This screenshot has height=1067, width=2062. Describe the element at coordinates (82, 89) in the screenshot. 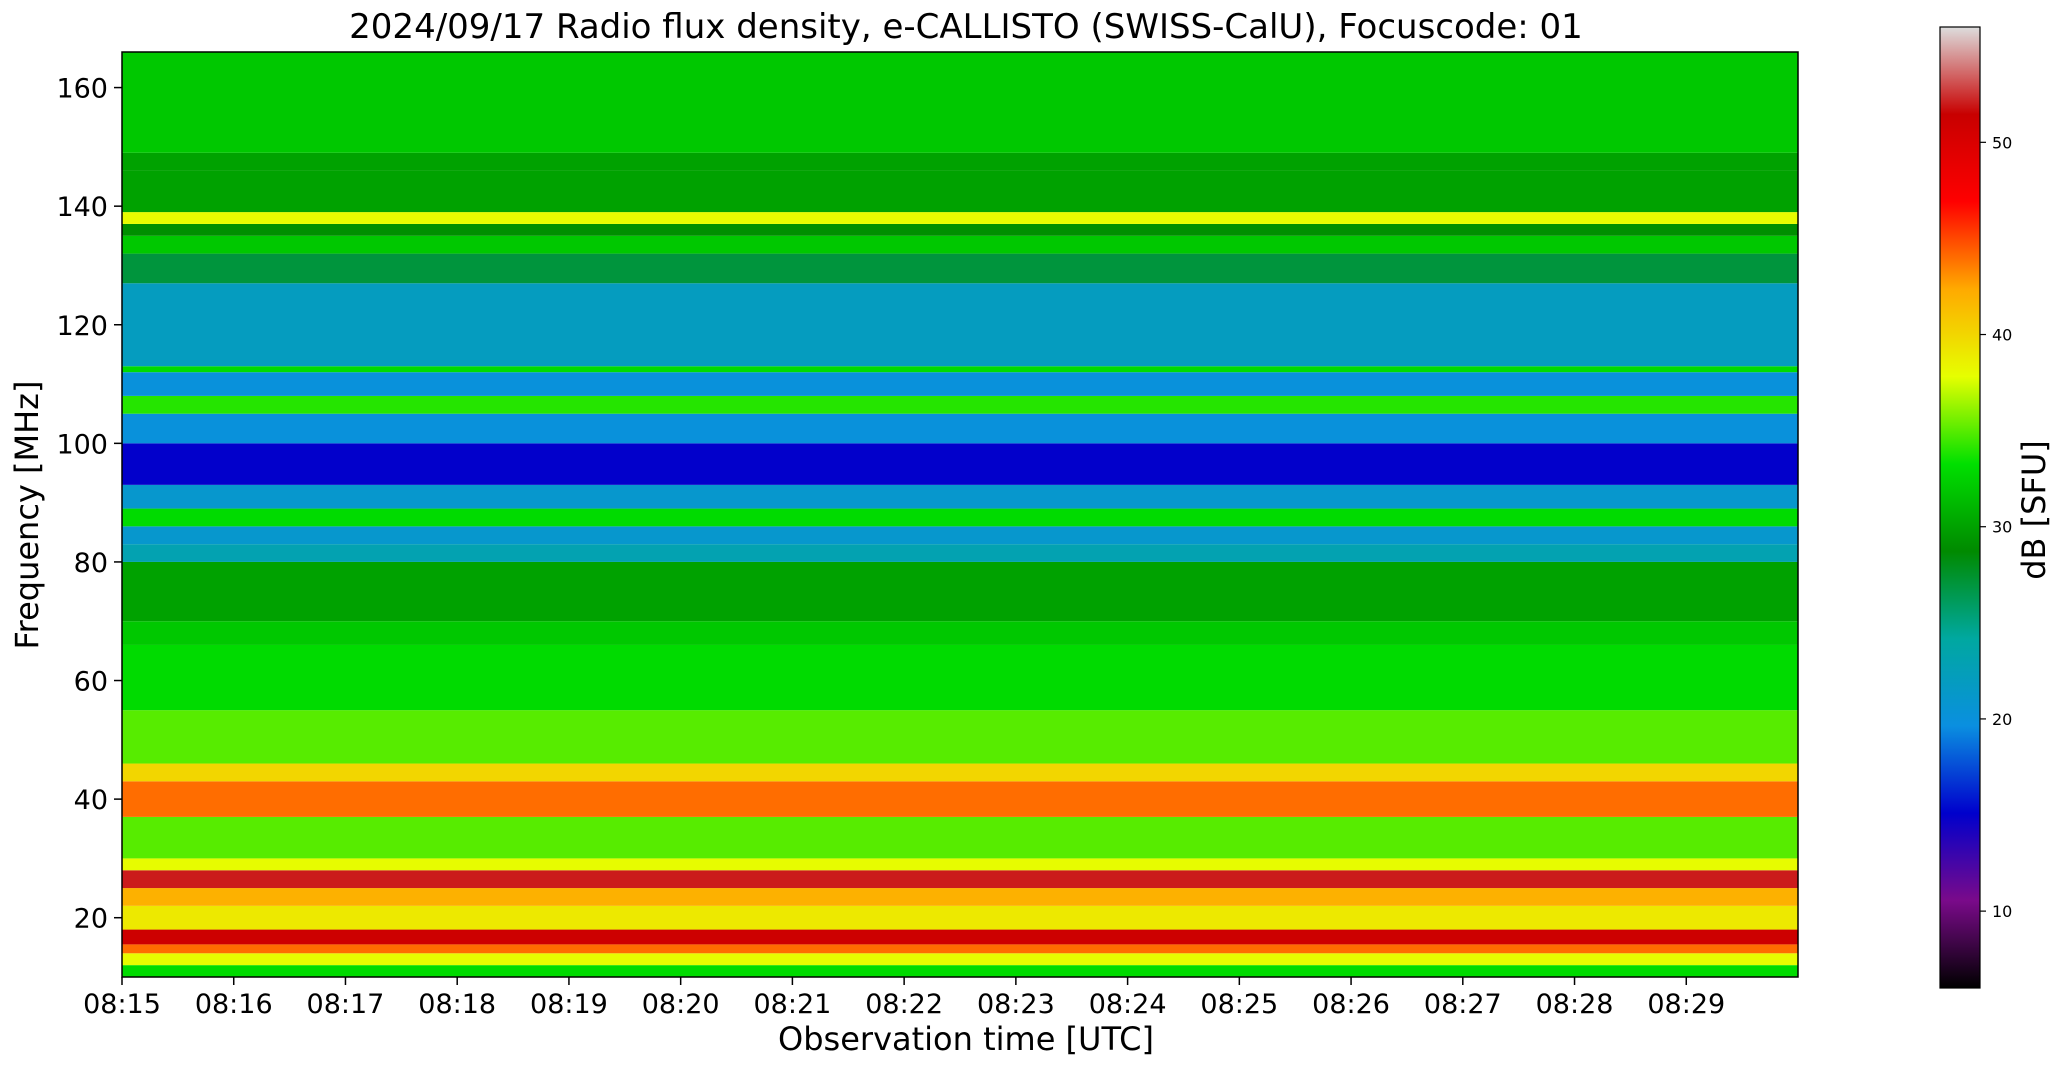

I see `y-tick-label: 160` at that location.